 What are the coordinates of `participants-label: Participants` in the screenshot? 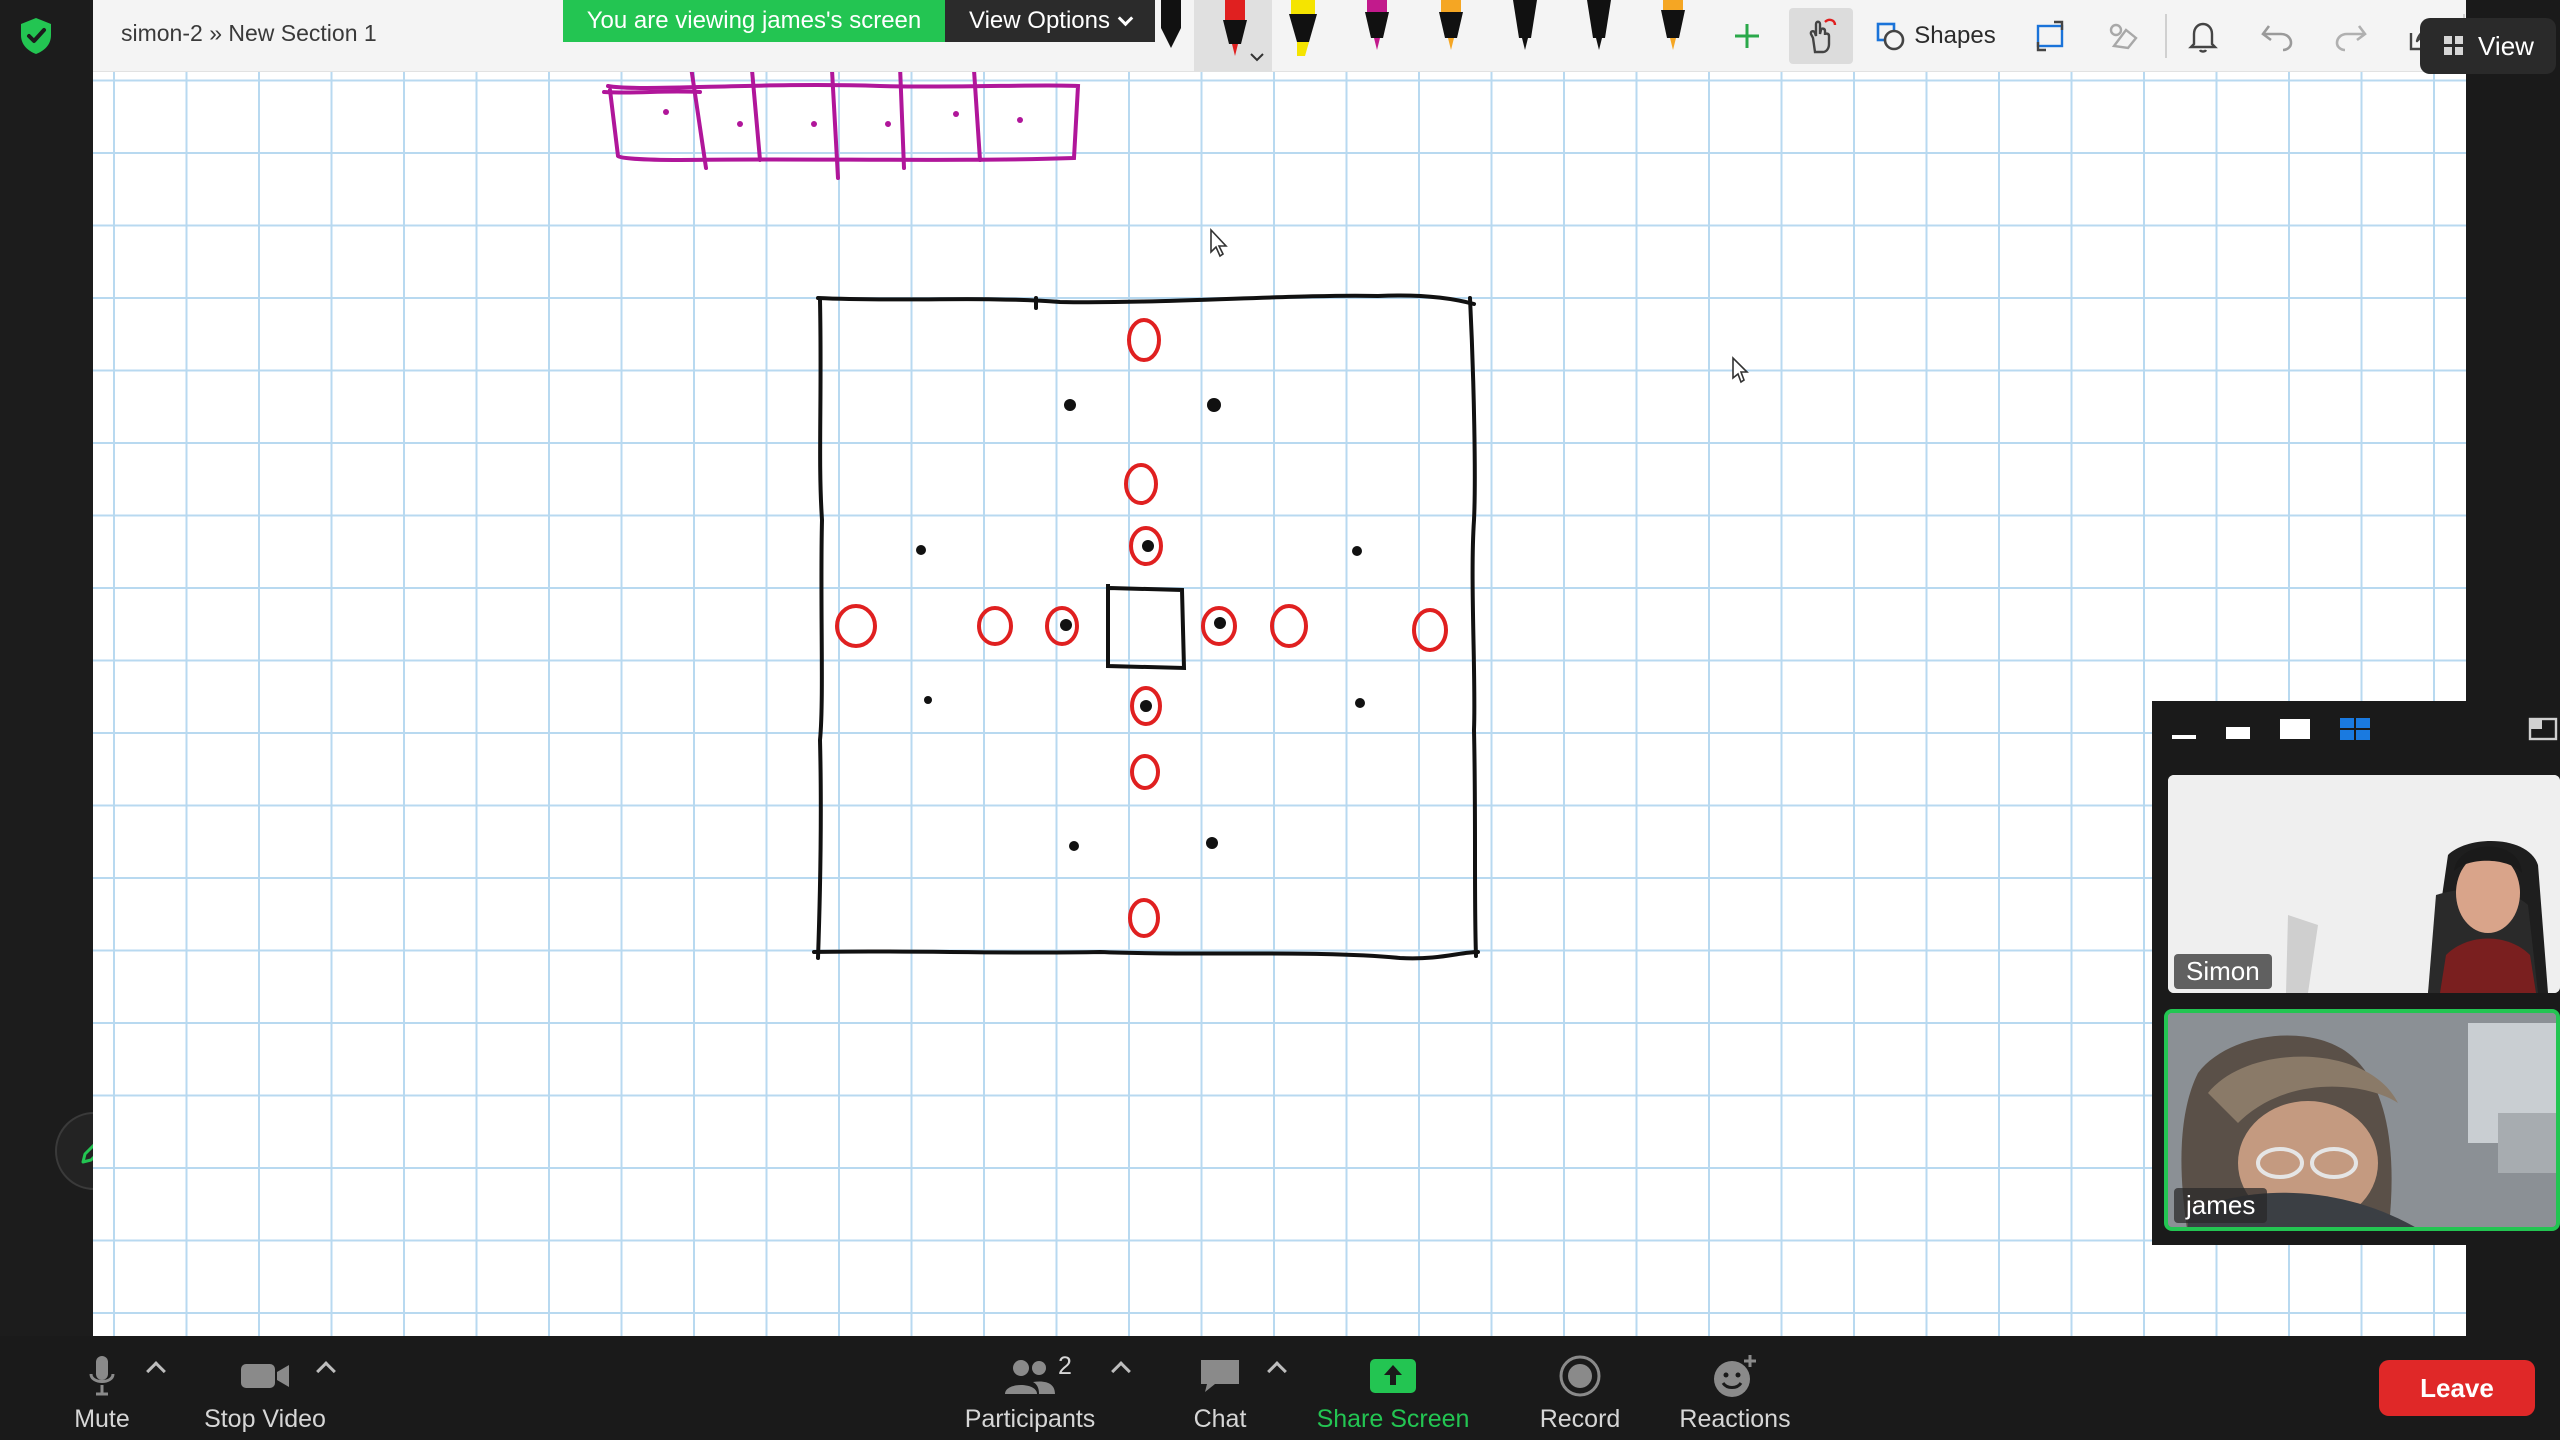 It's located at (1030, 1419).